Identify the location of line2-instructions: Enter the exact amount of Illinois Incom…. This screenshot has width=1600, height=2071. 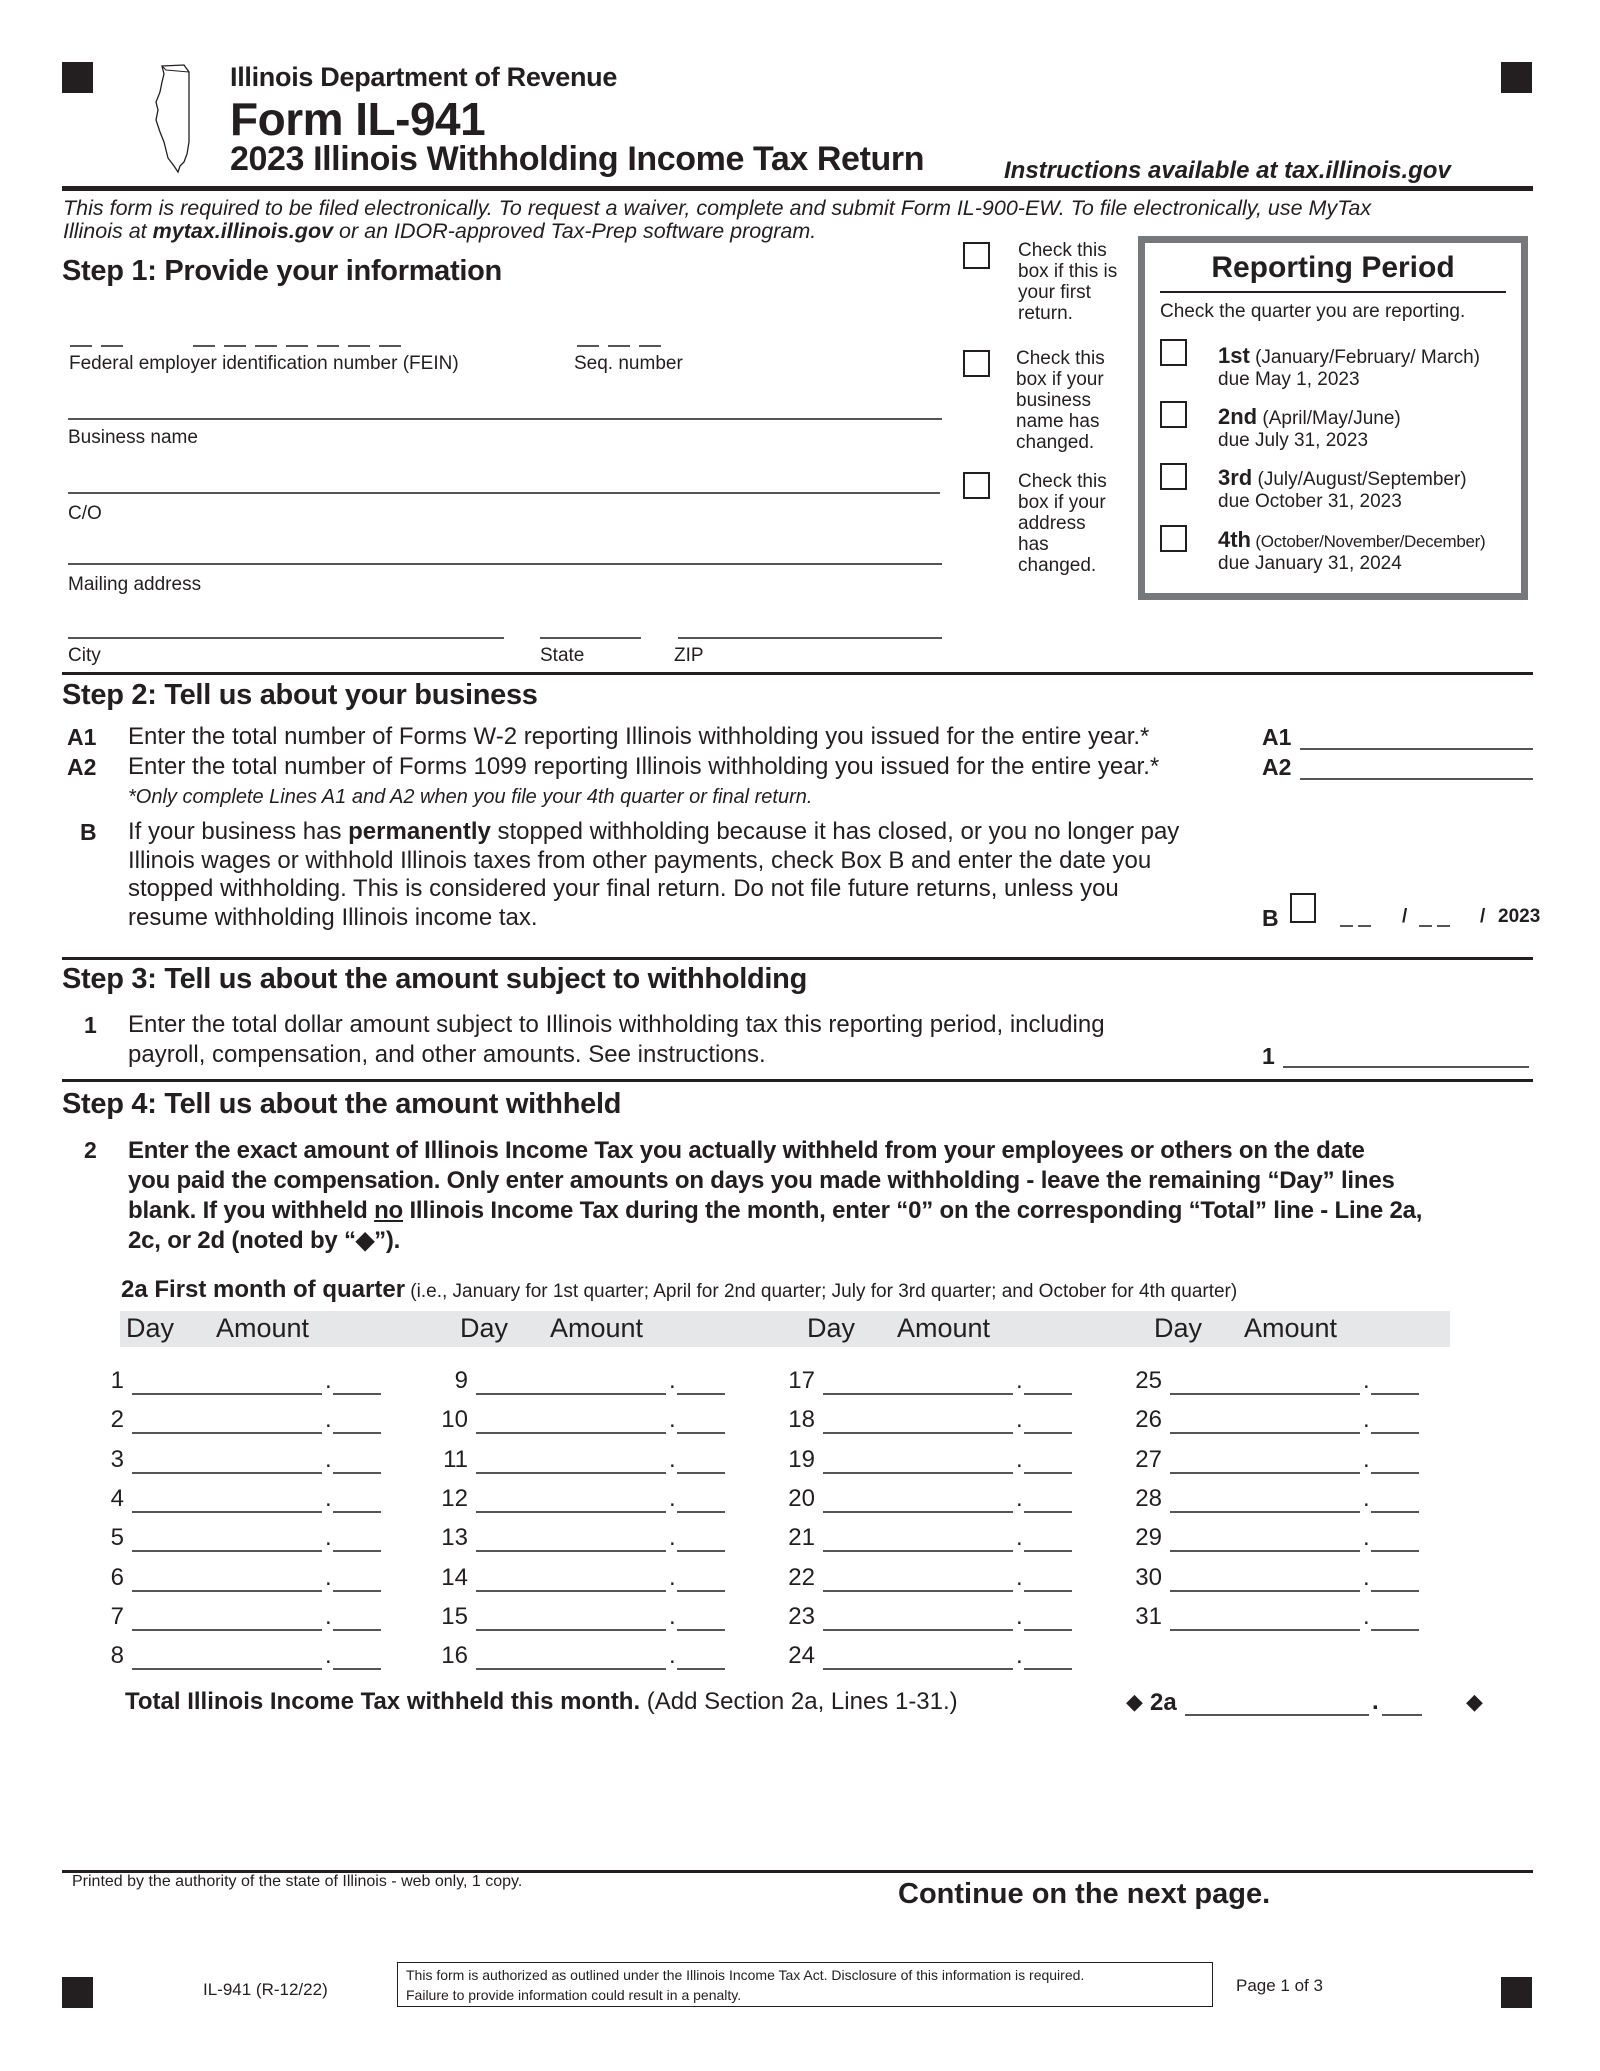
(775, 1195).